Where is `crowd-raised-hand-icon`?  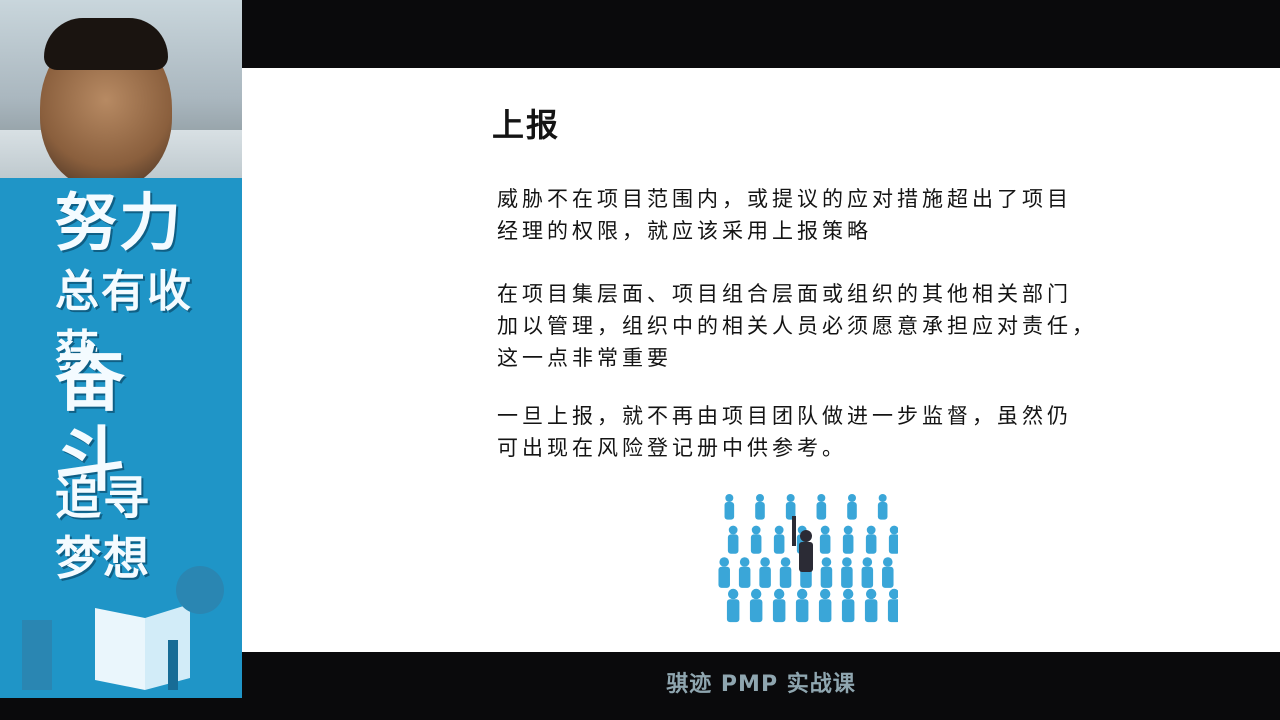
crowd-raised-hand-icon is located at coordinates (808, 558).